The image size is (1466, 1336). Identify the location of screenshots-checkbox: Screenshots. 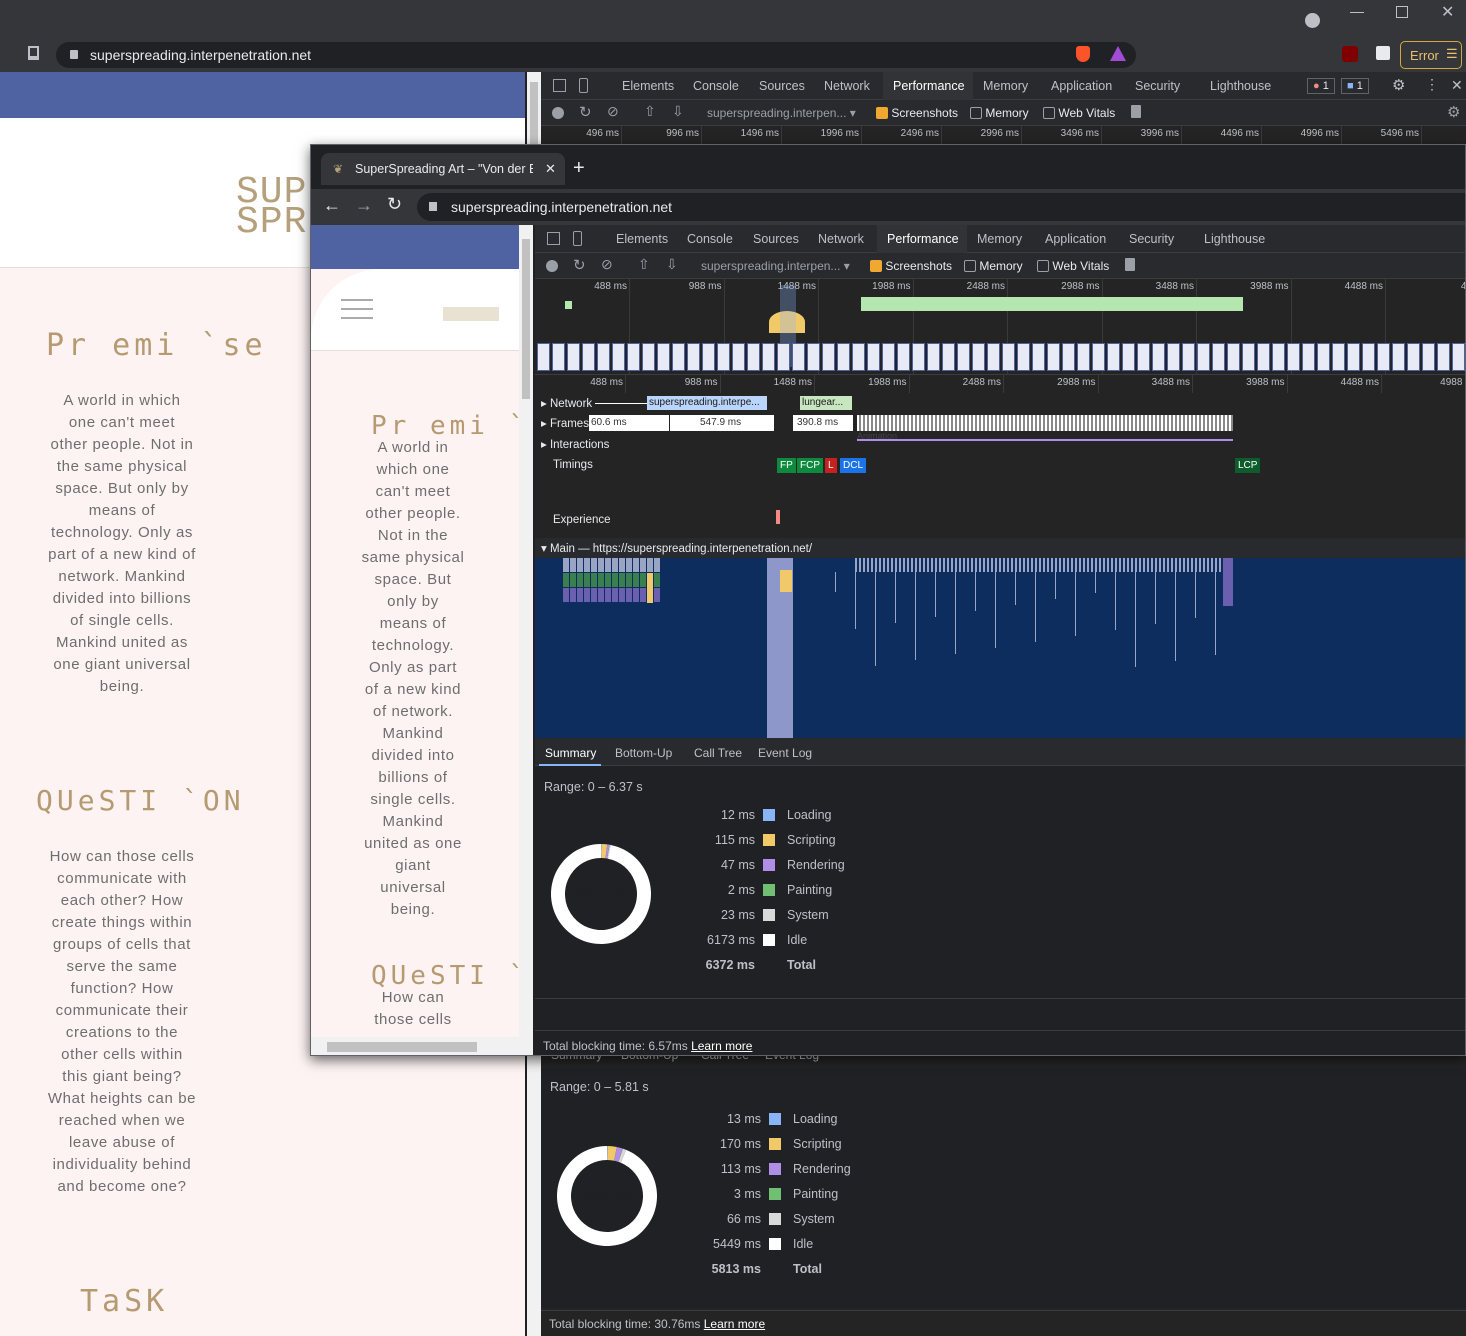
(911, 266).